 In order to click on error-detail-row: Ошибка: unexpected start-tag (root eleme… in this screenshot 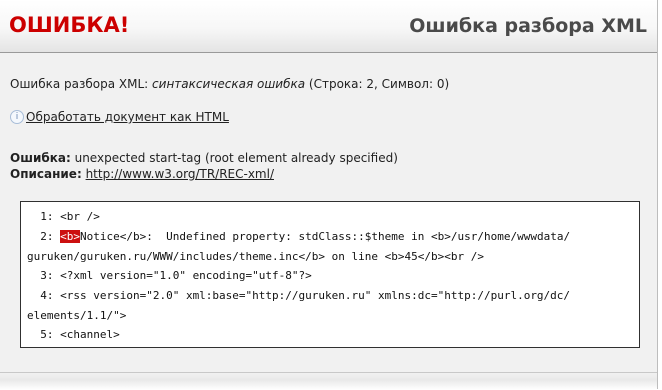, I will do `click(204, 158)`.